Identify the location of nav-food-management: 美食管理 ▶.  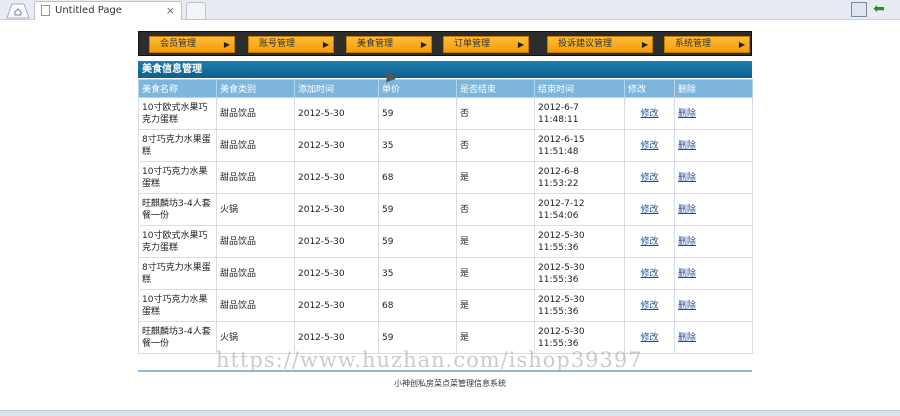
(389, 44).